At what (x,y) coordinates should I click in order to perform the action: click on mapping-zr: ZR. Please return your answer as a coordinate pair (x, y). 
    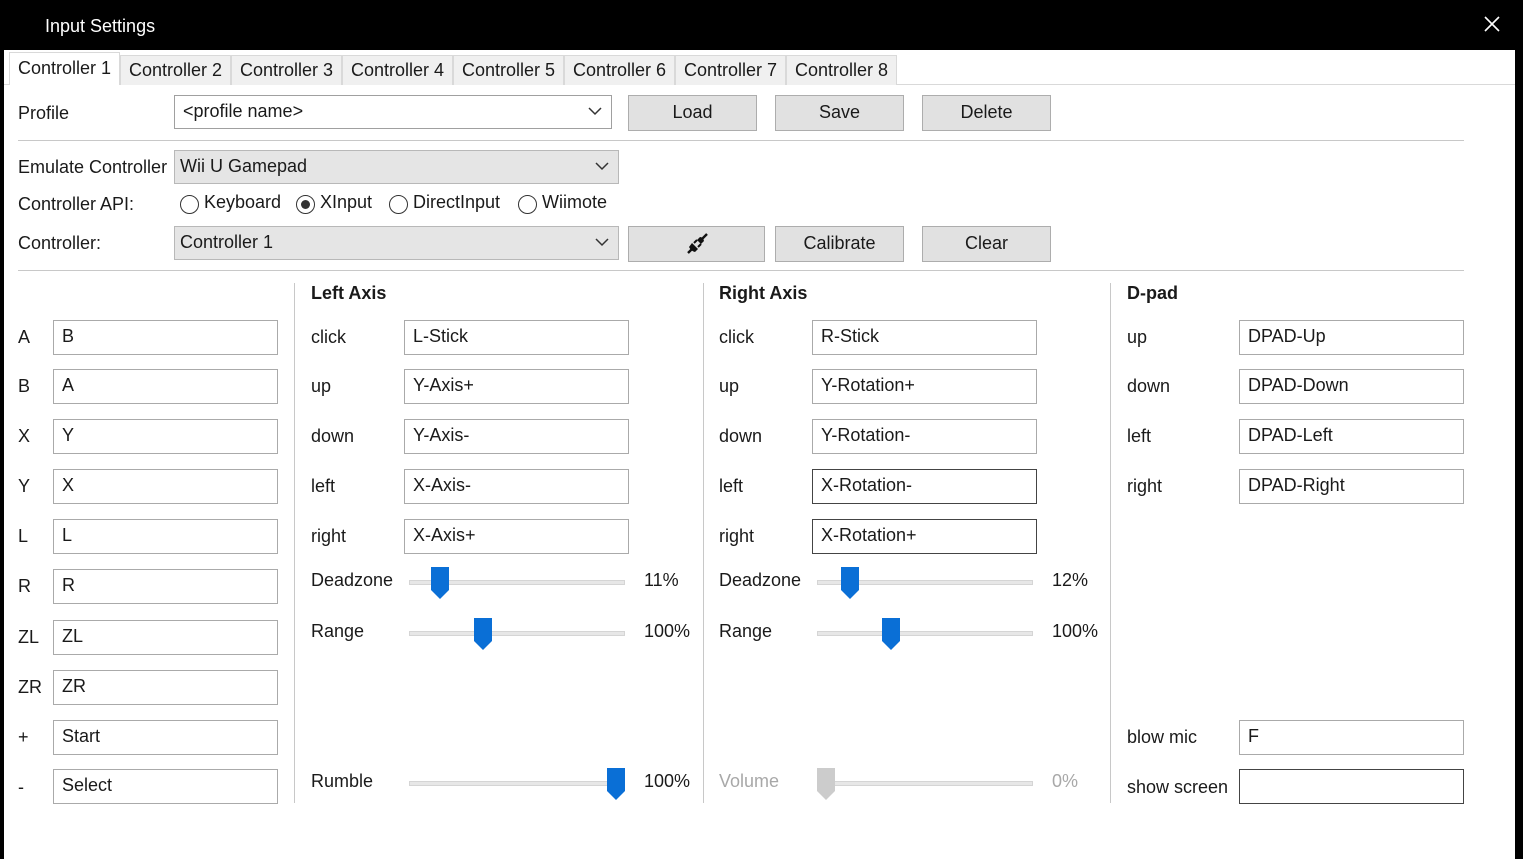
    Looking at the image, I should click on (165, 687).